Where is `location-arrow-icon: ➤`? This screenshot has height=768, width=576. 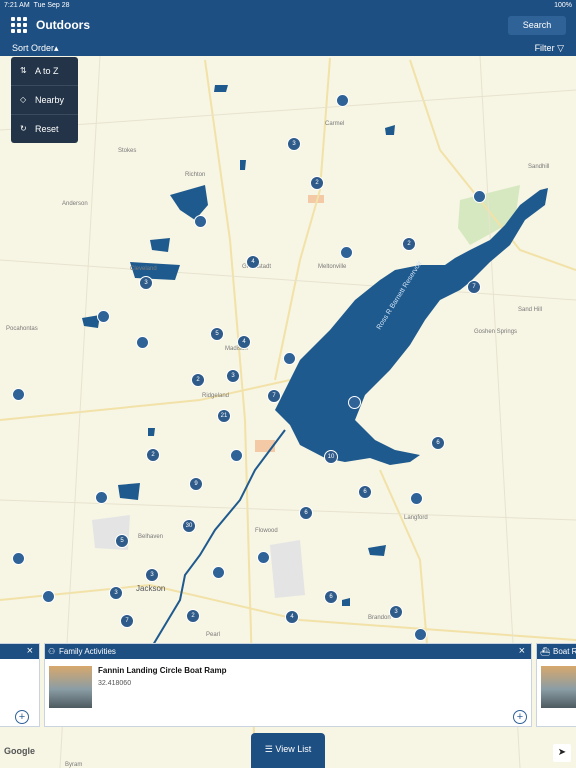 location-arrow-icon: ➤ is located at coordinates (562, 752).